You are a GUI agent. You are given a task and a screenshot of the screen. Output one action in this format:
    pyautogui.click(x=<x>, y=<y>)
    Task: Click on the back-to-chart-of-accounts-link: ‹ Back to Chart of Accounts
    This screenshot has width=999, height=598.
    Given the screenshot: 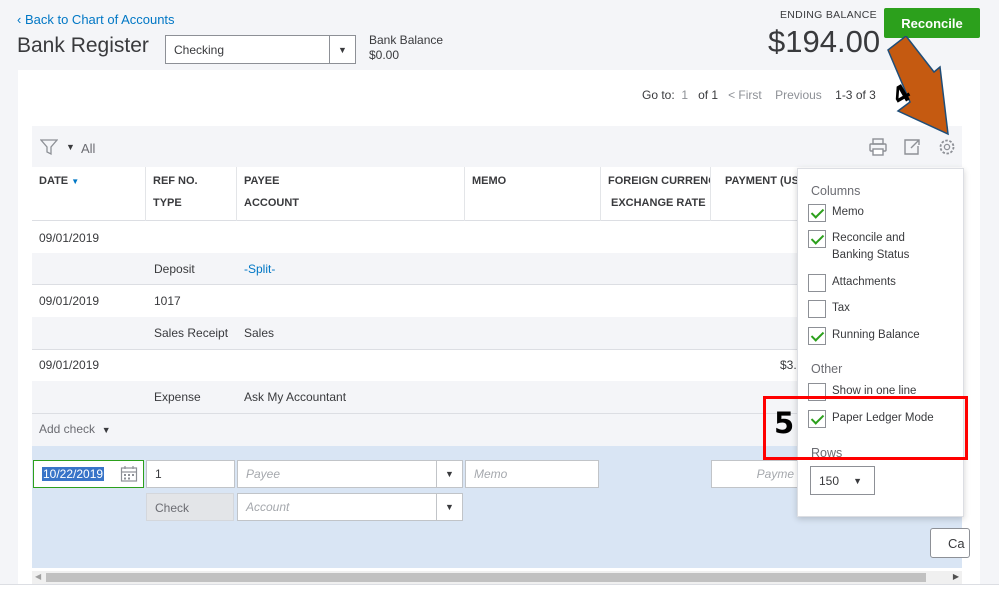 What is the action you would take?
    pyautogui.click(x=96, y=19)
    